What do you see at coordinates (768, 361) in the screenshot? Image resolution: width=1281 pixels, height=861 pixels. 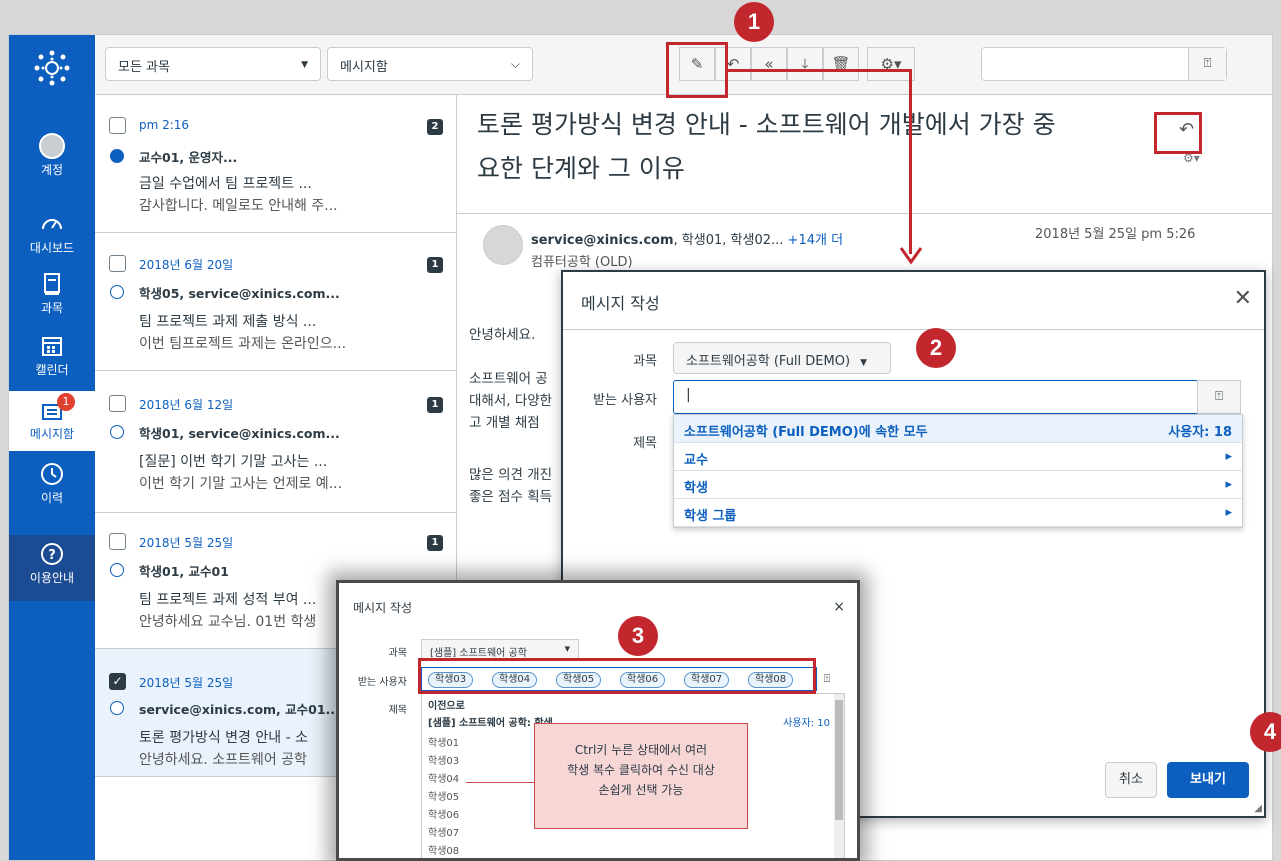 I see `compose-course-value: 소프트웨어공학 (Full DEMO)` at bounding box center [768, 361].